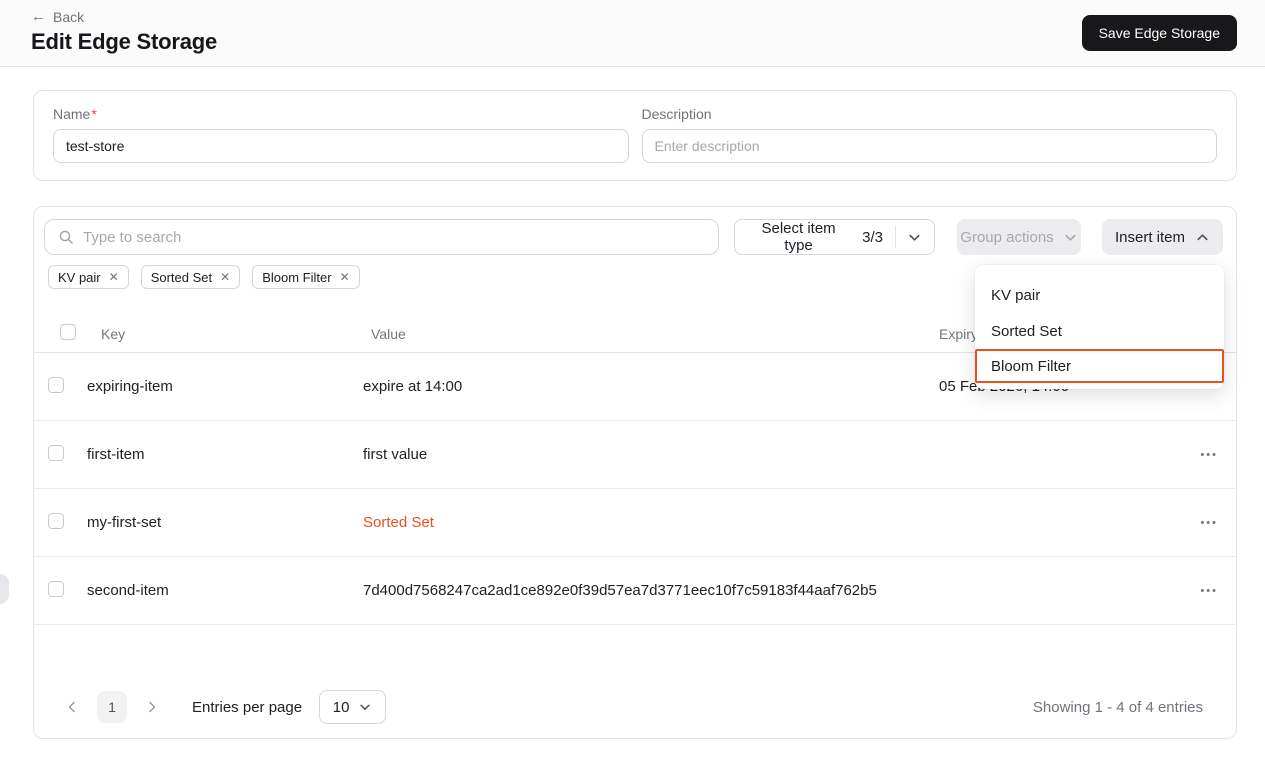  What do you see at coordinates (130, 386) in the screenshot?
I see `cell-key: expiring-item` at bounding box center [130, 386].